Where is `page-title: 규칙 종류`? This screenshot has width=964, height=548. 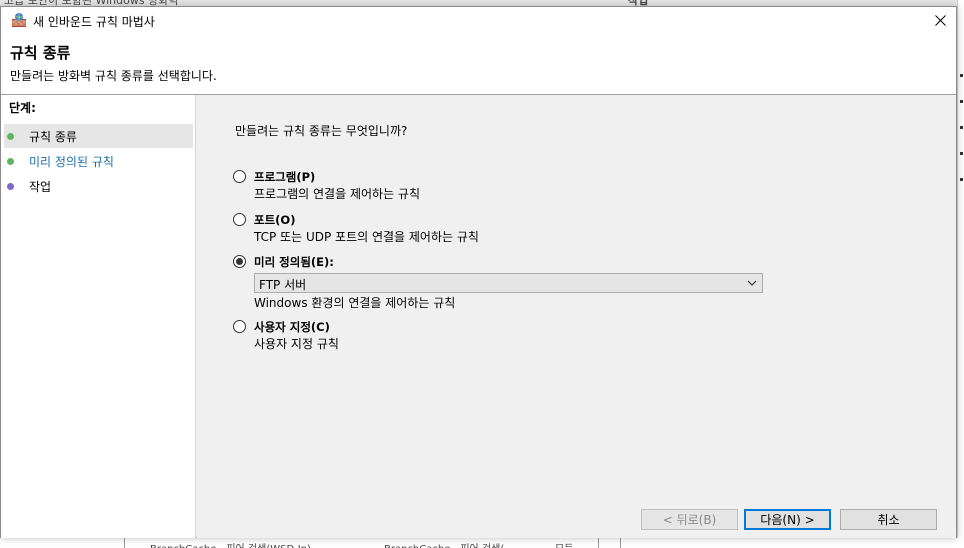
page-title: 규칙 종류 is located at coordinates (40, 53).